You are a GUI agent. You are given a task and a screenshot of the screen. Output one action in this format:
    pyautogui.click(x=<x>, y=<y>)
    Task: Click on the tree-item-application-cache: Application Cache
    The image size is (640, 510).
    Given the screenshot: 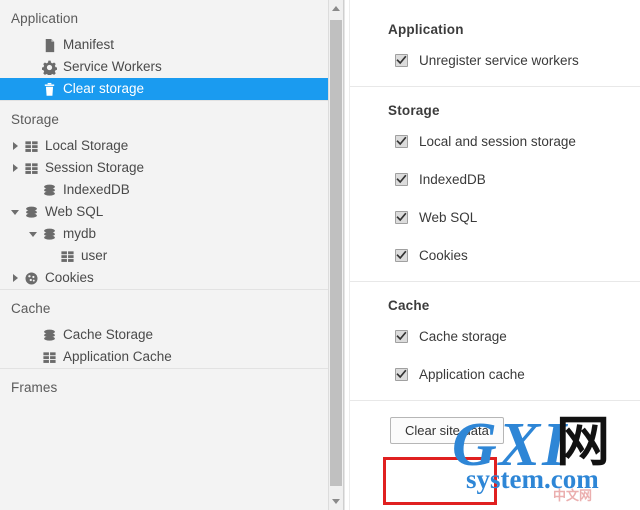 What is the action you would take?
    pyautogui.click(x=171, y=357)
    